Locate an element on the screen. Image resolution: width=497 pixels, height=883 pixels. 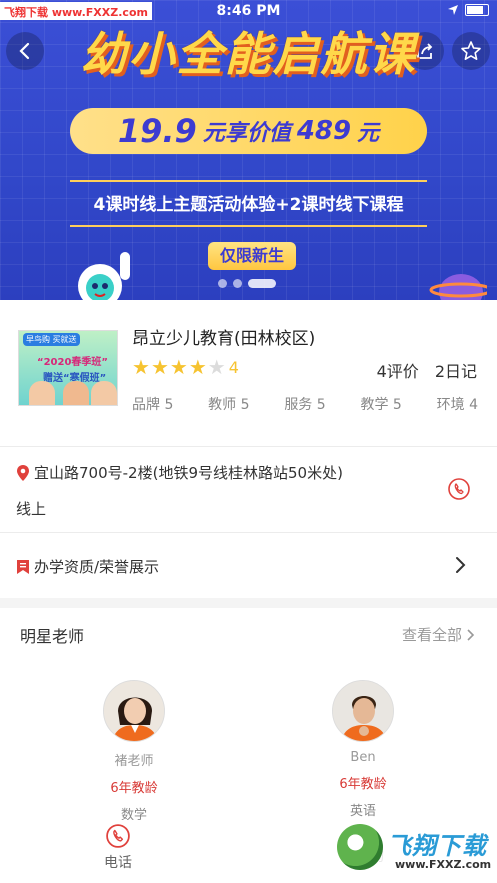
review-counts: 4评价 2日记 is located at coordinates (427, 370).